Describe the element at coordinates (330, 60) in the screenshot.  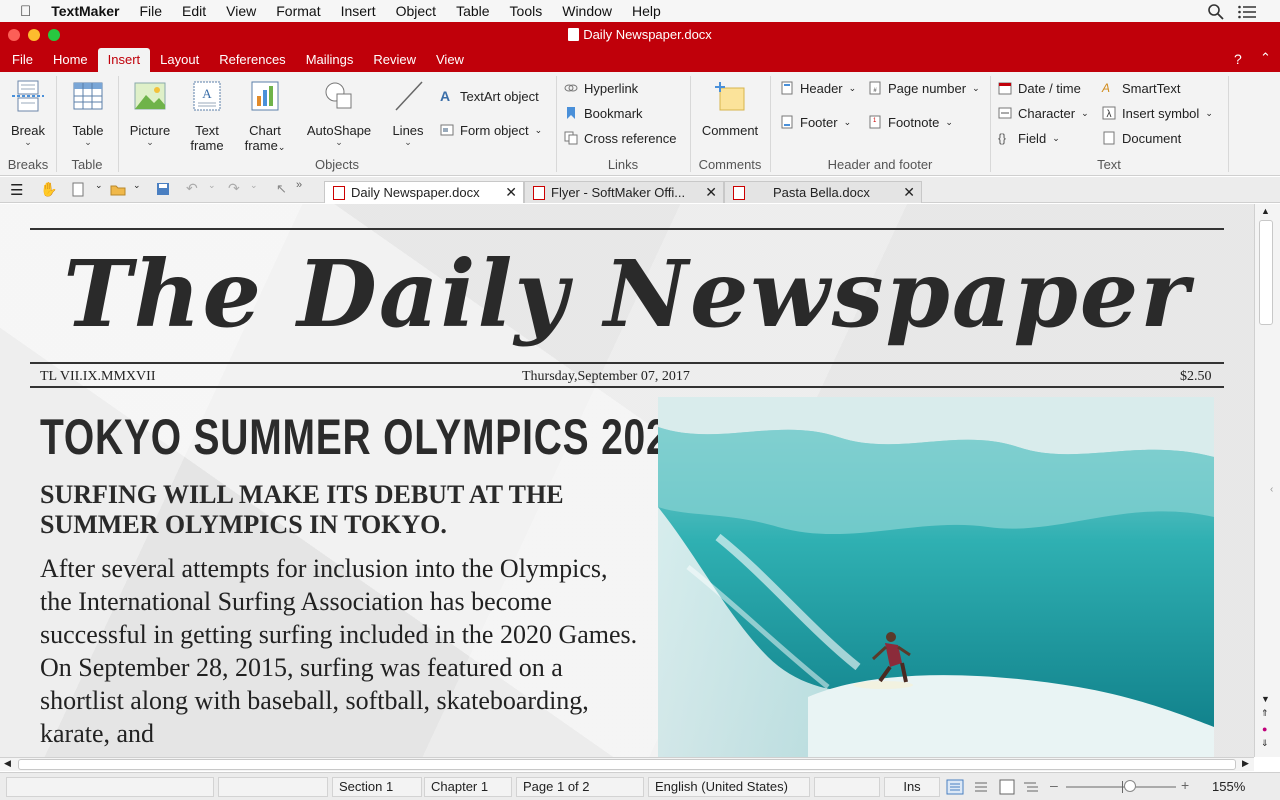
I see `tab-mailings: Mailings` at that location.